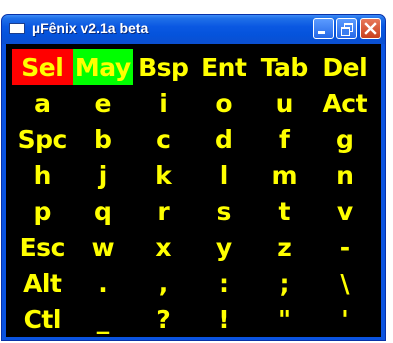 The height and width of the screenshot is (343, 393). What do you see at coordinates (224, 103) in the screenshot?
I see `key-1-3: o` at bounding box center [224, 103].